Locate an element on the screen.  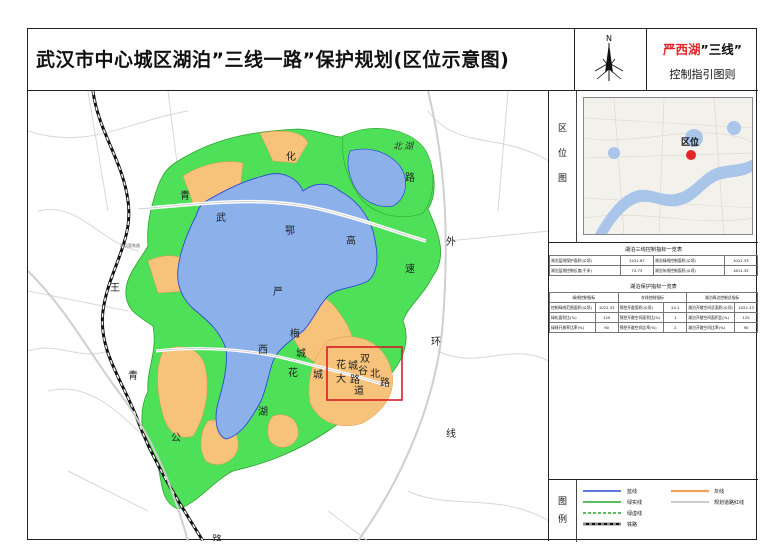
map-label-bei: 北 is located at coordinates (375, 374).